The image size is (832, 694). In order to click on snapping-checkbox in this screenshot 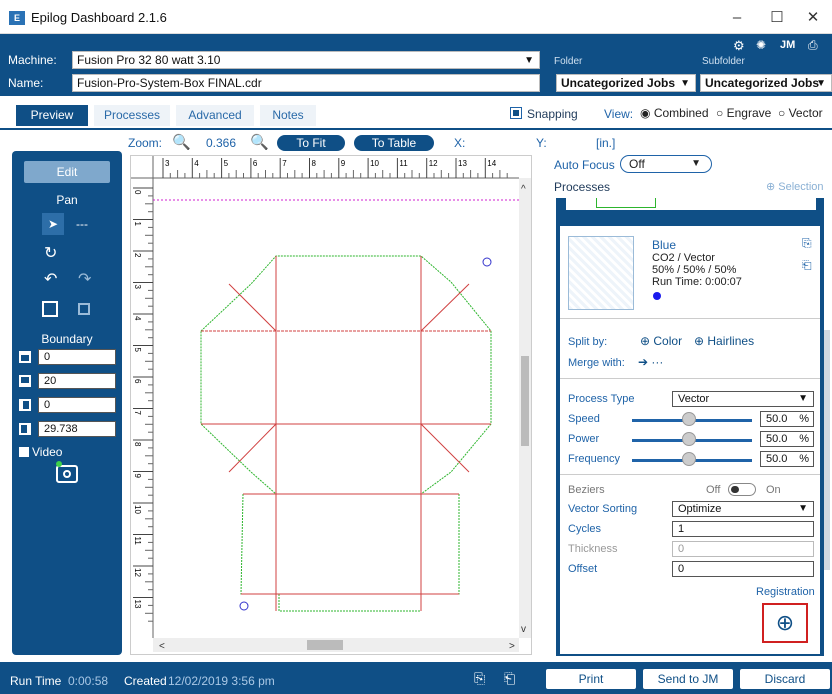, I will do `click(516, 113)`.